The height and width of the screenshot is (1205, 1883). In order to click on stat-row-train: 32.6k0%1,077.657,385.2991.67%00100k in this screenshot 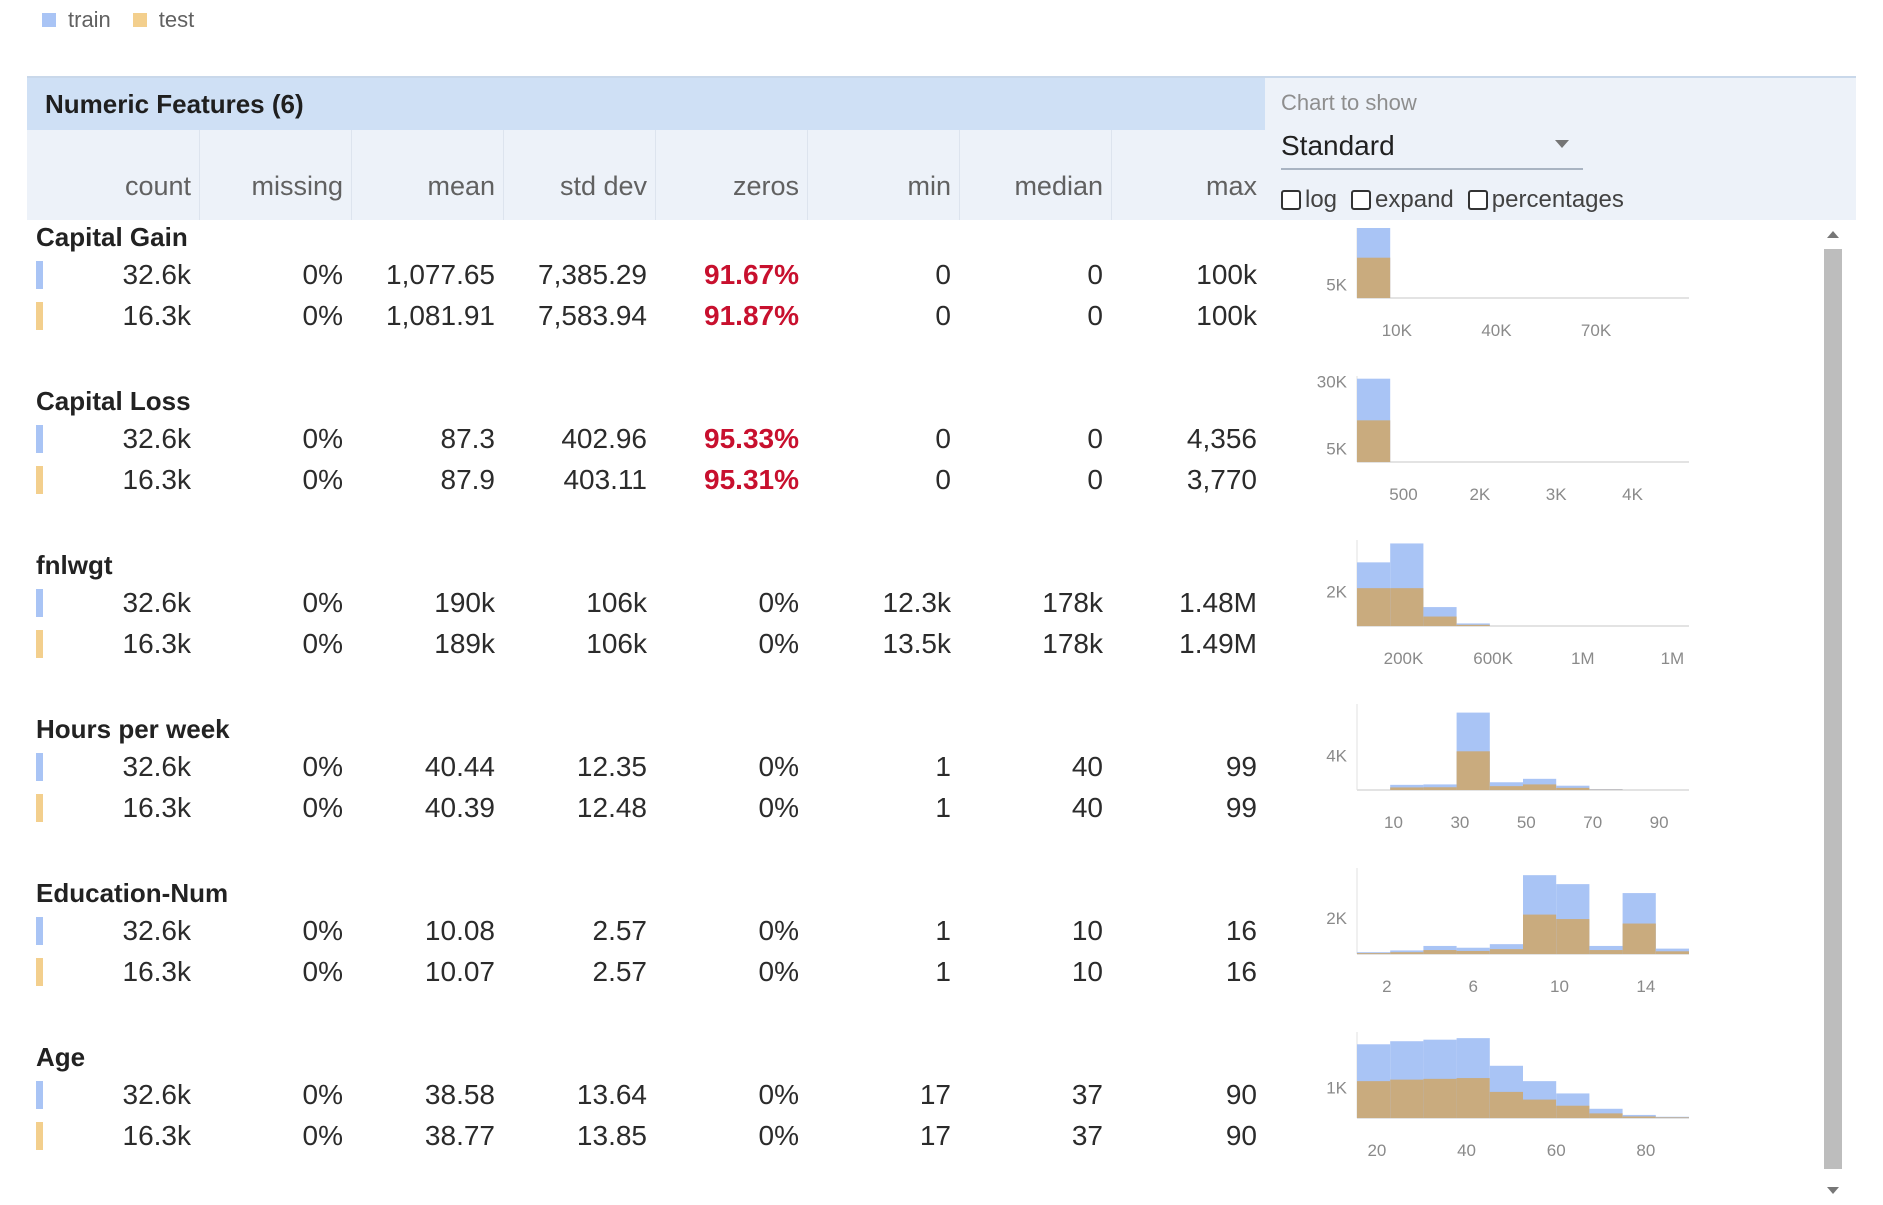, I will do `click(646, 275)`.